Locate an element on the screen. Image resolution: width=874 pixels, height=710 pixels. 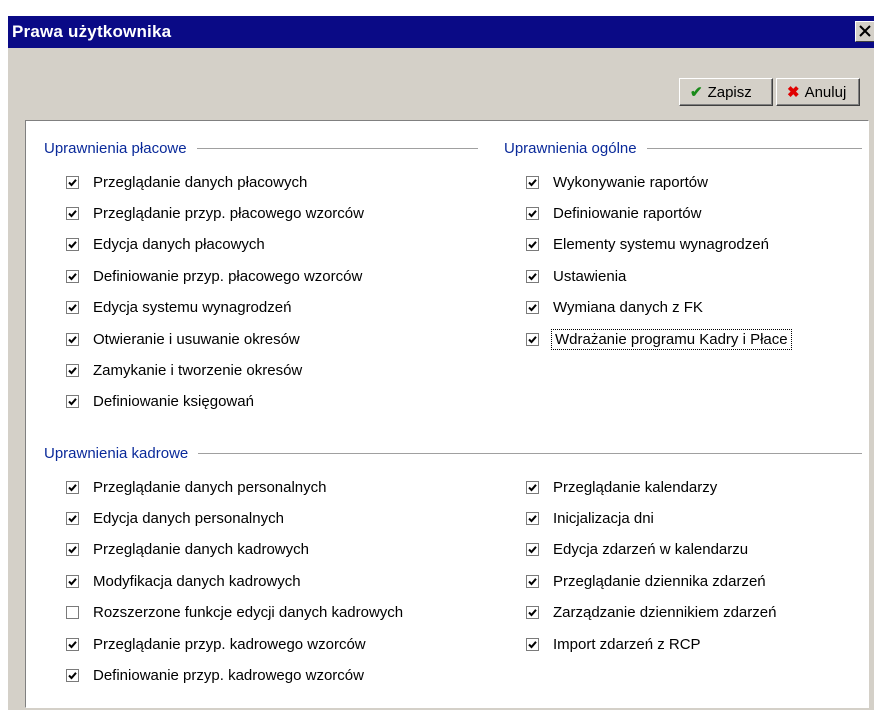
permission-checkbox-row: Edycja danych personalnych is located at coordinates (175, 518).